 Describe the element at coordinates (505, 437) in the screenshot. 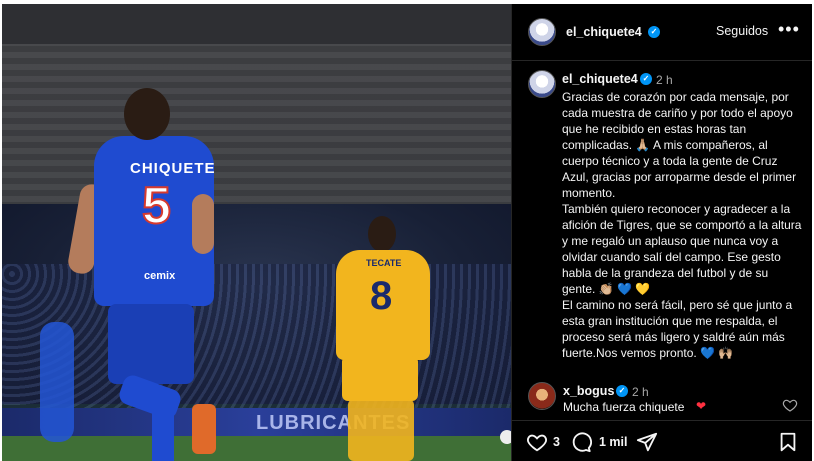

I see `ball` at that location.